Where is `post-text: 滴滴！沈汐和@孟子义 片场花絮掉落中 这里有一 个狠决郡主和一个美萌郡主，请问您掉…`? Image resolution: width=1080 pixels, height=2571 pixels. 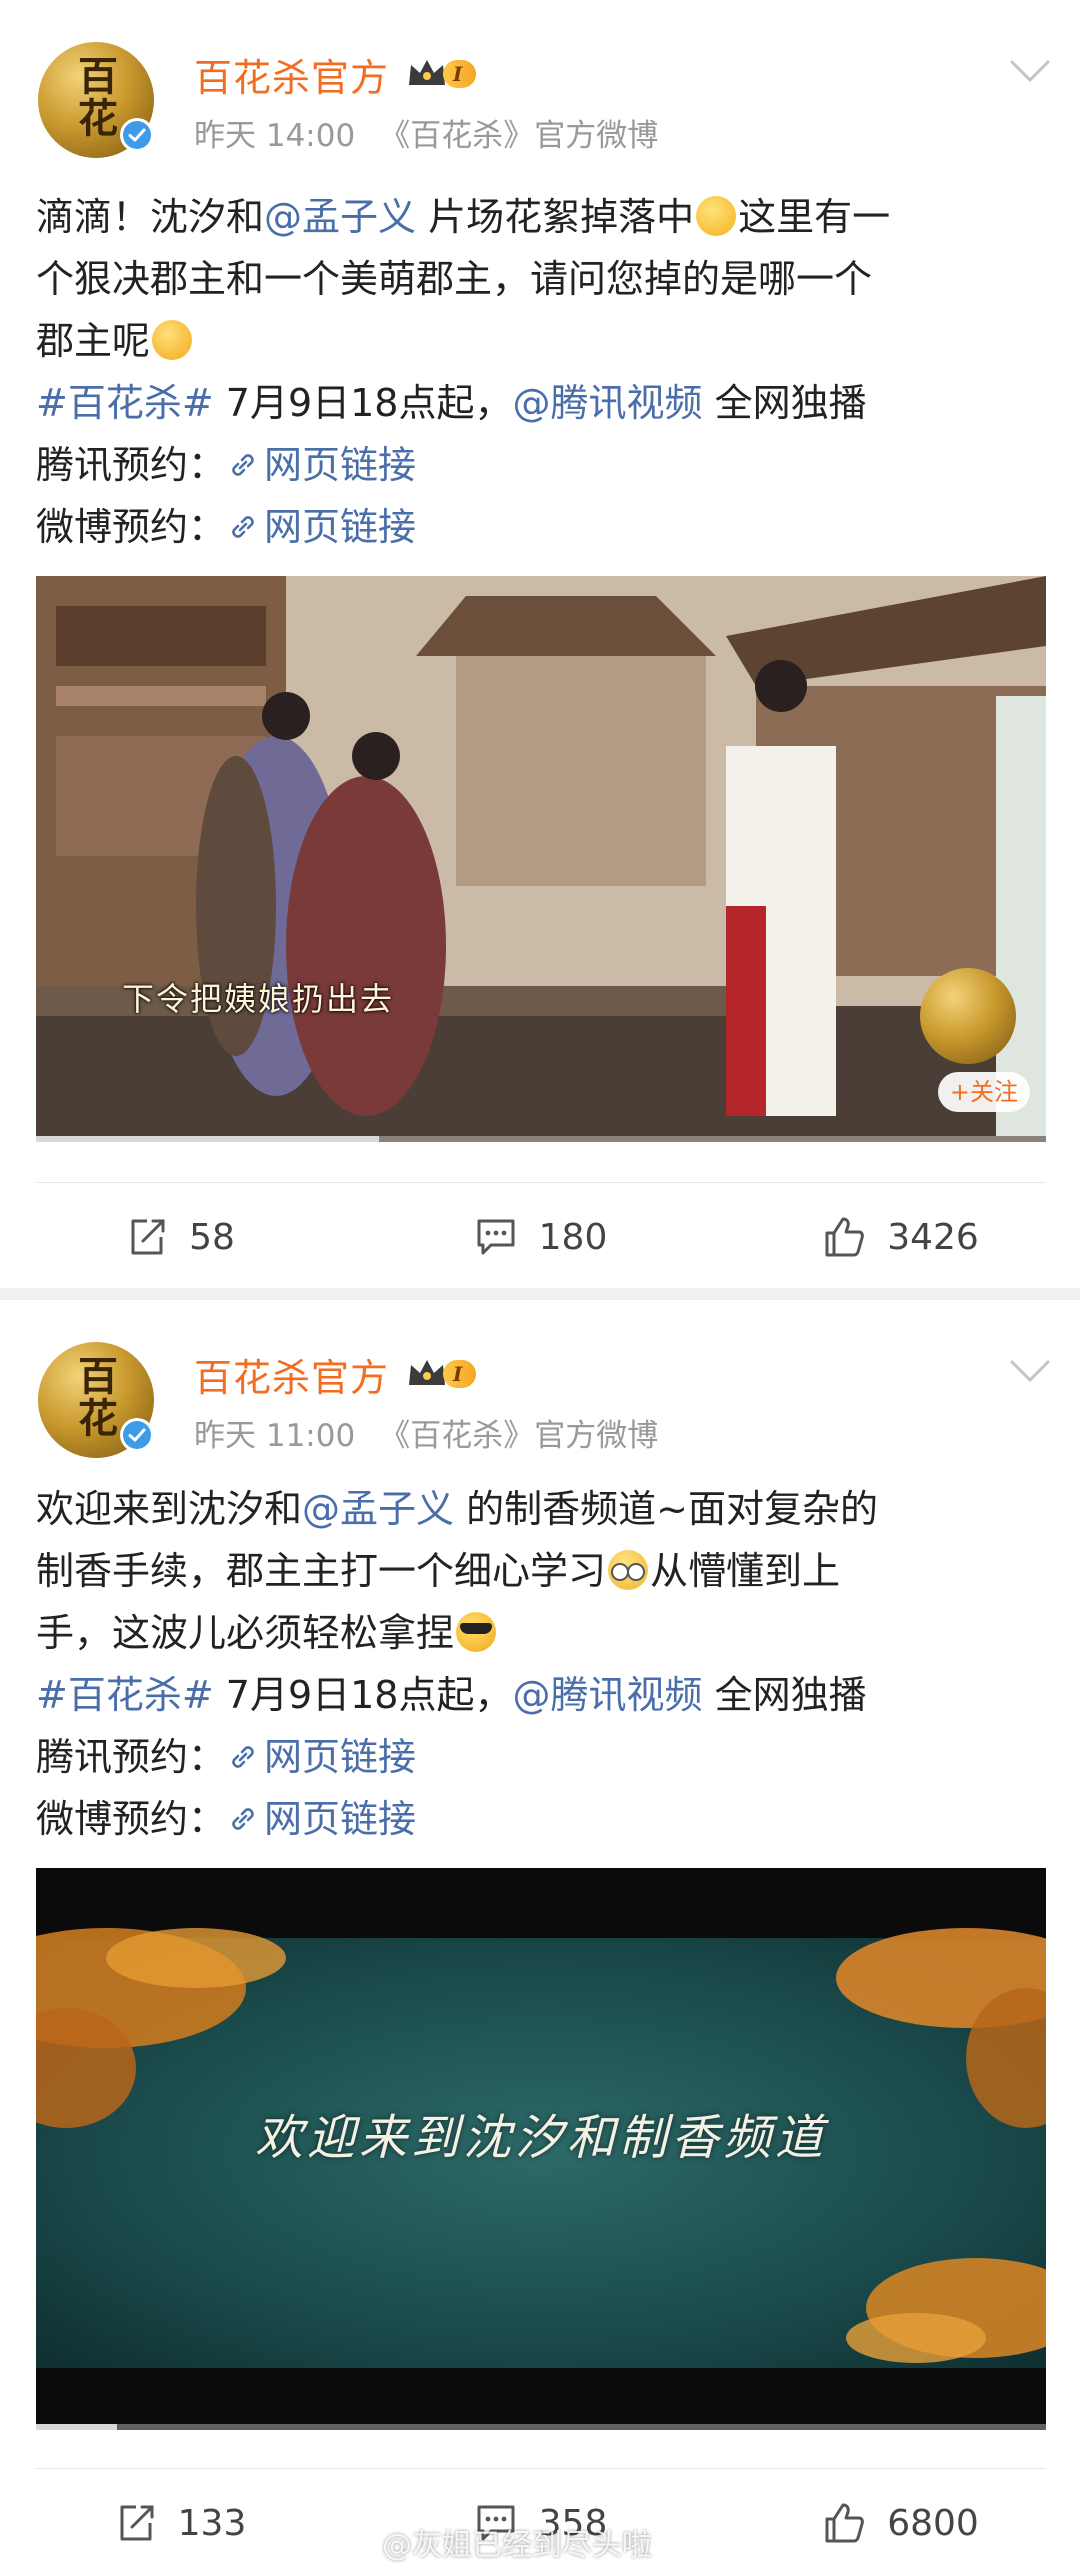 post-text: 滴滴！沈汐和@孟子义 片场花絮掉落中 这里有一 个狠决郡主和一个美萌郡主，请问您掉… is located at coordinates (541, 372).